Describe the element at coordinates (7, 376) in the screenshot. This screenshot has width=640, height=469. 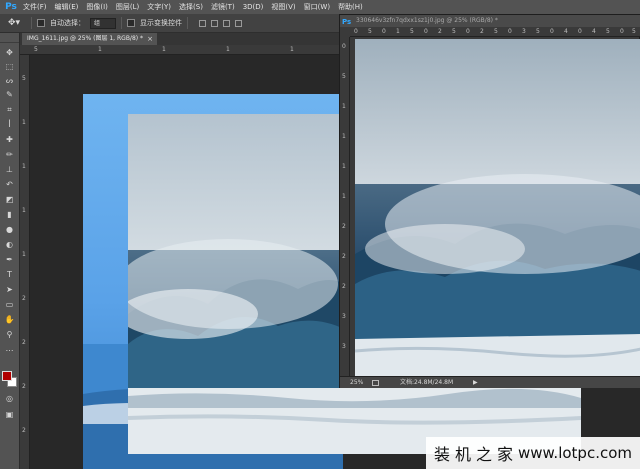
I see `foreground-color-swatch` at that location.